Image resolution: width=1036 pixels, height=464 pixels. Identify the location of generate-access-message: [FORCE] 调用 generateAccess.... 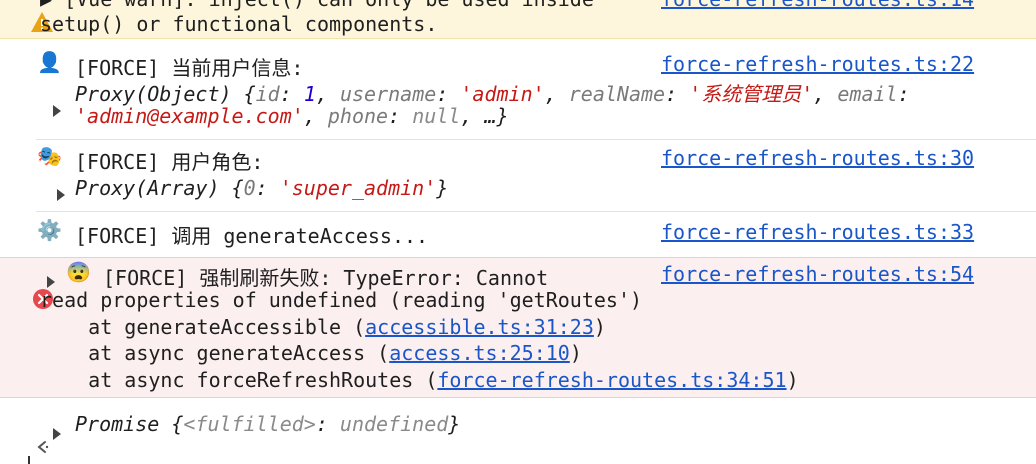
(252, 236).